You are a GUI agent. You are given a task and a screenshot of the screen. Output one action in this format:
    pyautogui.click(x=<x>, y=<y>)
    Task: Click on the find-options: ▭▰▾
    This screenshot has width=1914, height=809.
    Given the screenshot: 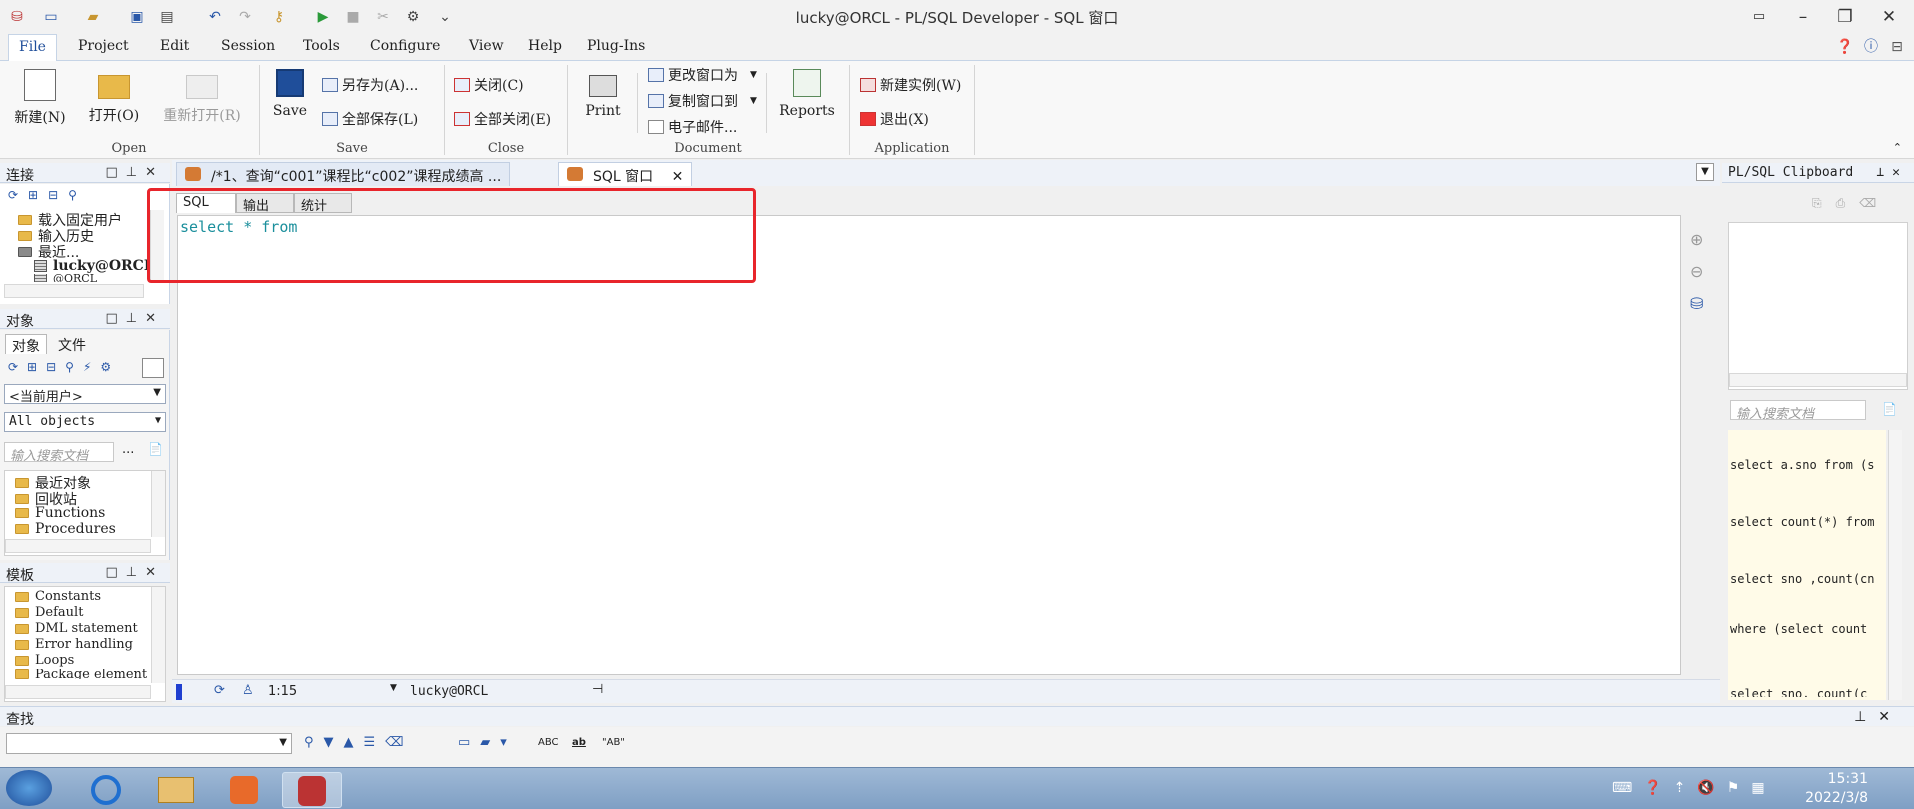 What is the action you would take?
    pyautogui.click(x=487, y=742)
    